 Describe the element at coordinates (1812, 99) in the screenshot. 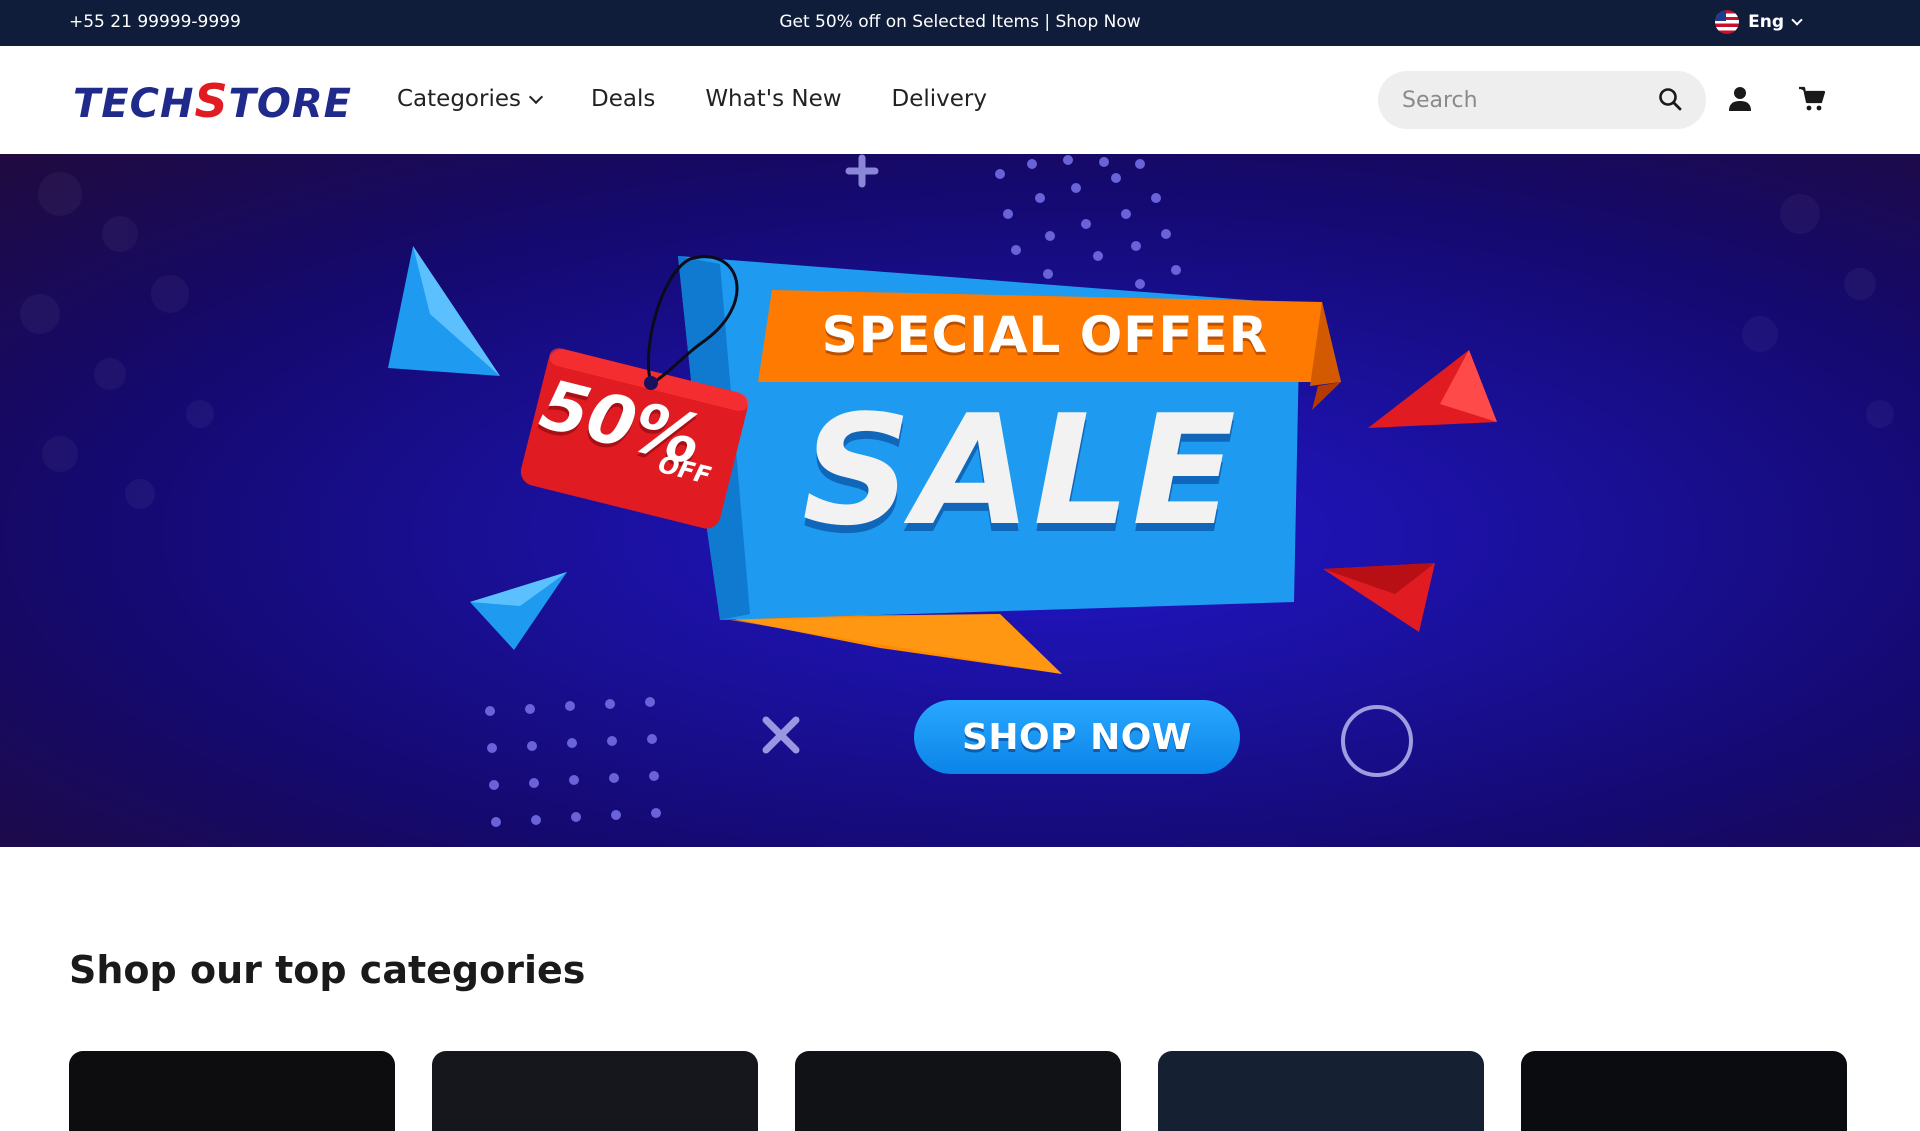

I see `cart-icon` at that location.